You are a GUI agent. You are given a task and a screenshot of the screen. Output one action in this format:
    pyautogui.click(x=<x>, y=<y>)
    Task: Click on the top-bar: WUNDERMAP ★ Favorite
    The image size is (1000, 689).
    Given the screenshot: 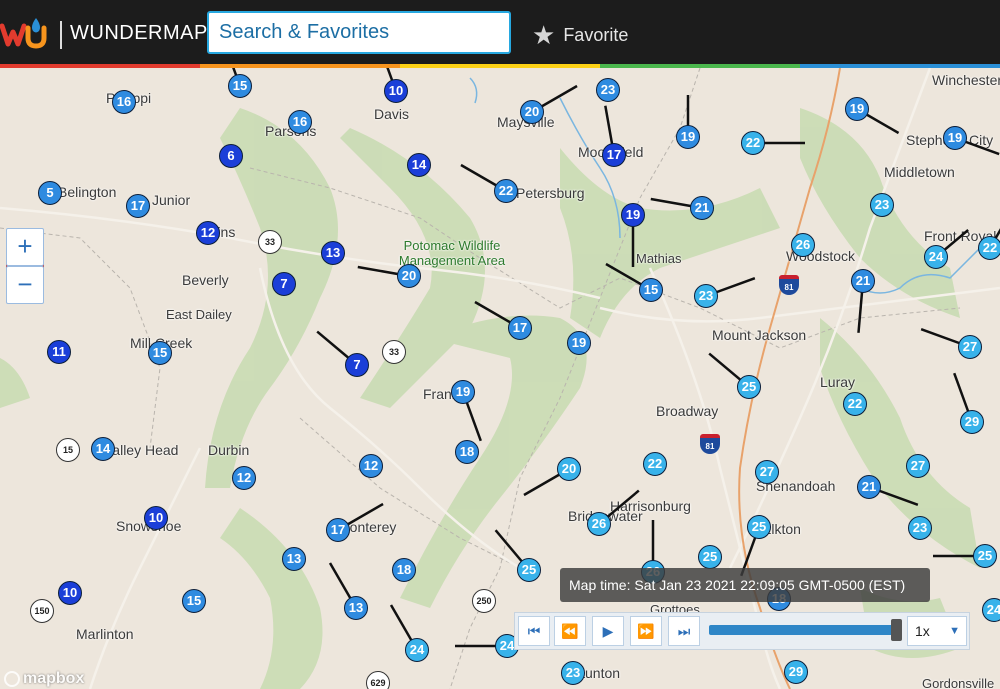 What is the action you would take?
    pyautogui.click(x=500, y=35)
    